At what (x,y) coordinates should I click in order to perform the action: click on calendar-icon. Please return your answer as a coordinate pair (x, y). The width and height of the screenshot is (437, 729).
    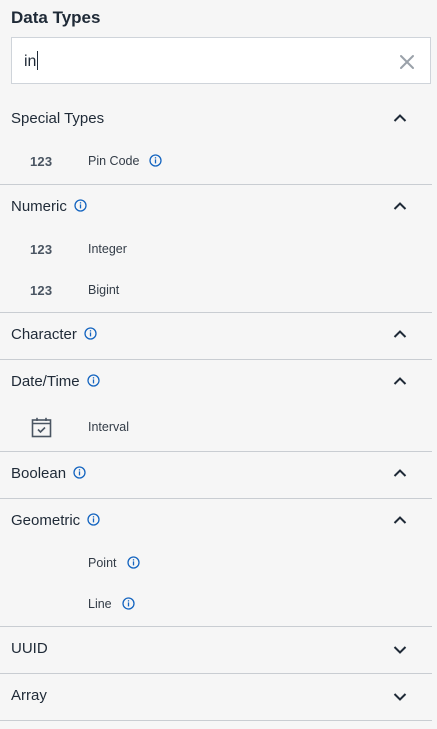
    Looking at the image, I should click on (41, 427).